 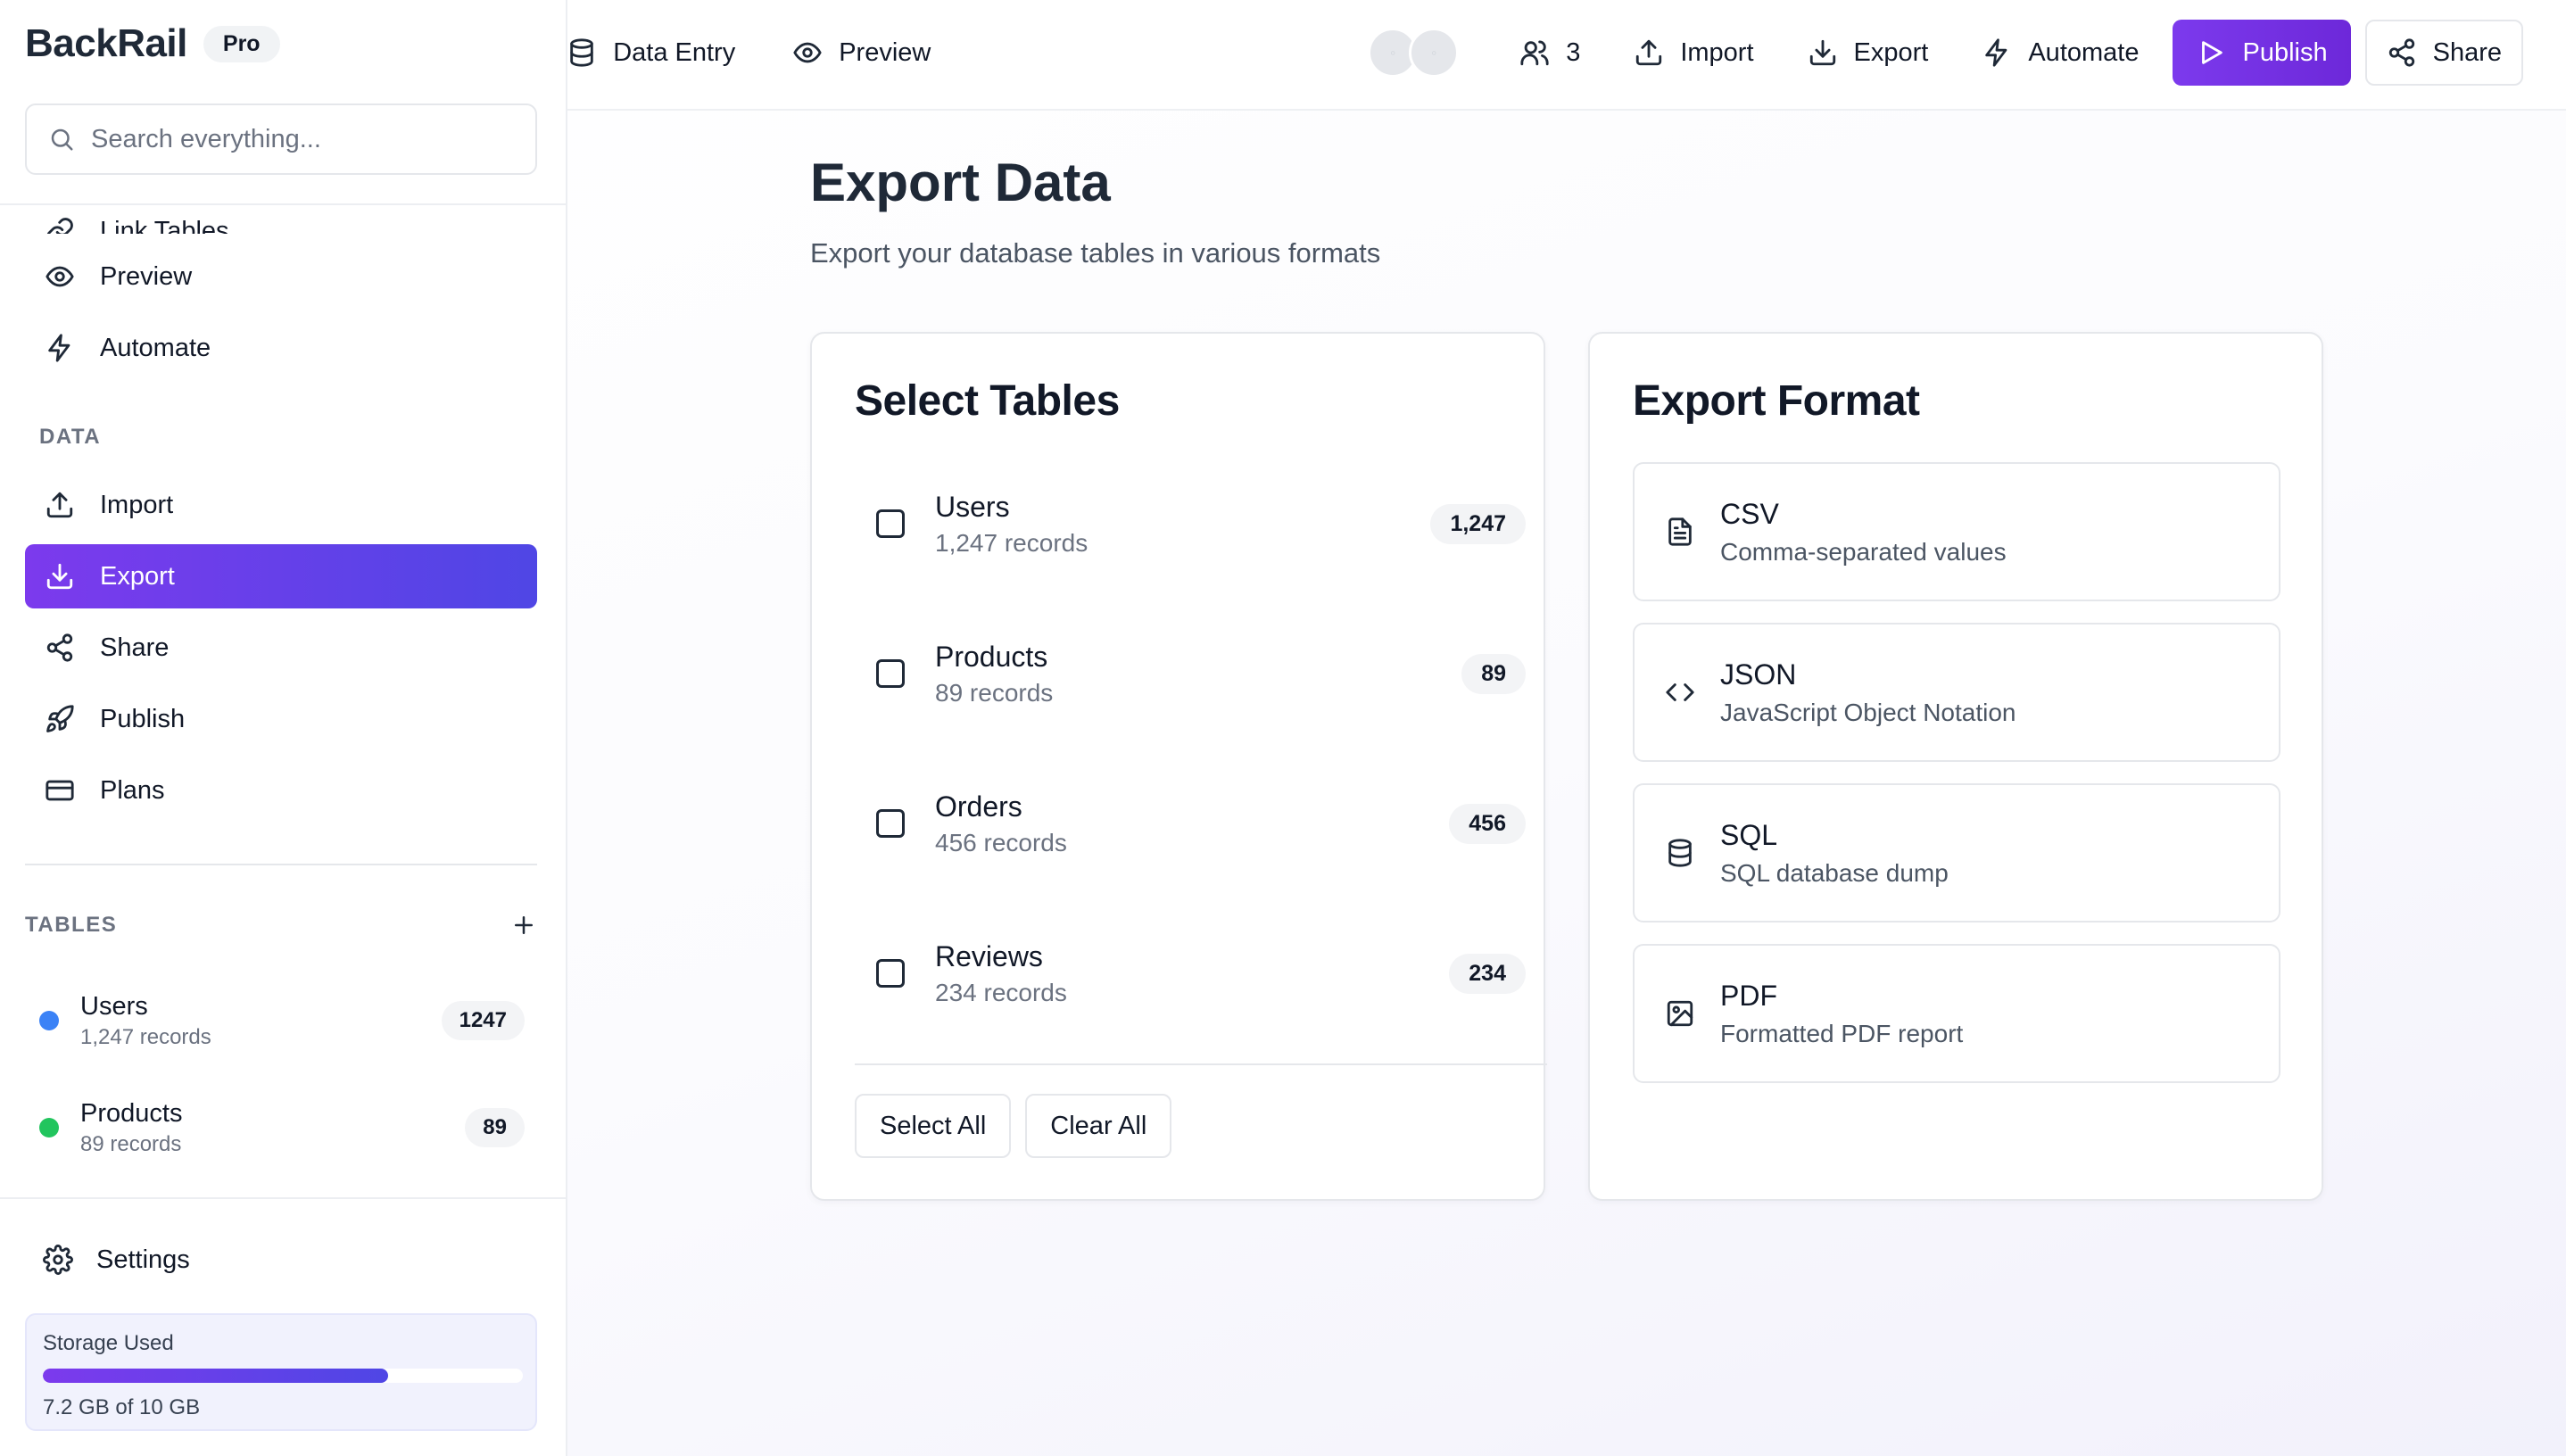 What do you see at coordinates (143, 1259) in the screenshot?
I see `sidebar-item-label: Settings` at bounding box center [143, 1259].